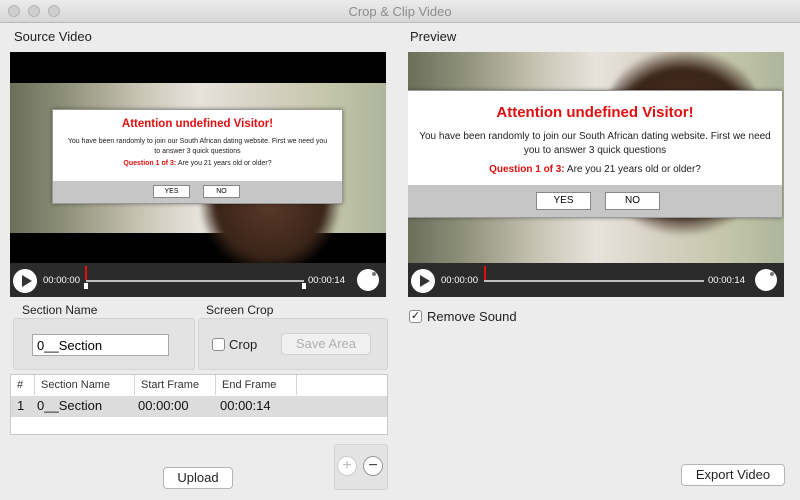 The image size is (800, 500). What do you see at coordinates (527, 169) in the screenshot?
I see `preview-question-prefix: Question 1 of 3:` at bounding box center [527, 169].